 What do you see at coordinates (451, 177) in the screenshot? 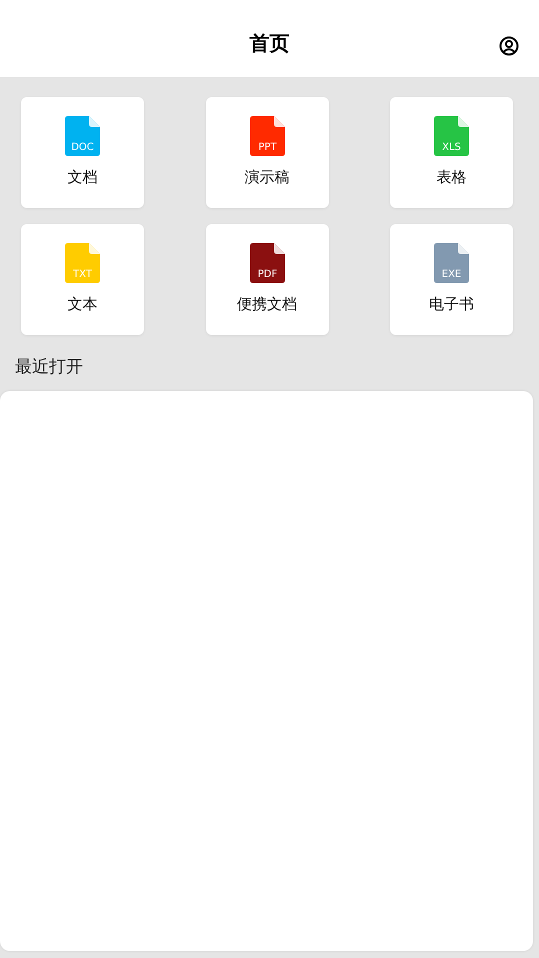
I see `tile-label: 表格` at bounding box center [451, 177].